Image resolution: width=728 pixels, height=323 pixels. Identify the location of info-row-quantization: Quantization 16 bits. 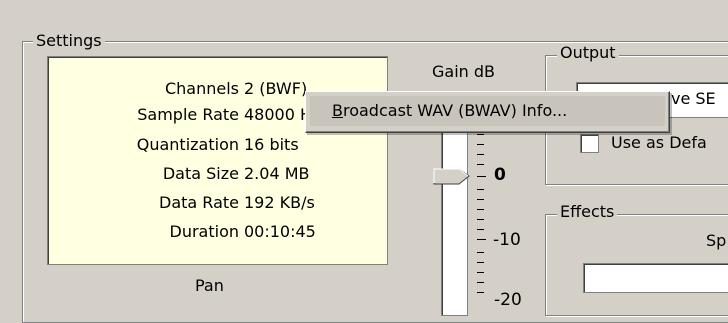
(217, 145).